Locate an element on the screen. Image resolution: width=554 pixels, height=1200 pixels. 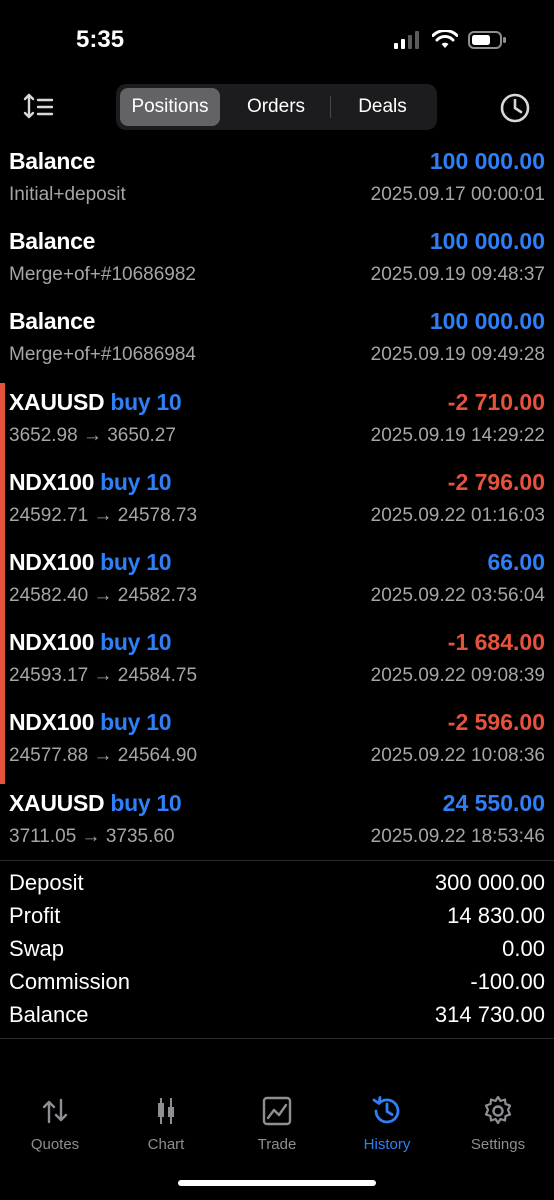
tab-label: Quotes is located at coordinates (55, 1144).